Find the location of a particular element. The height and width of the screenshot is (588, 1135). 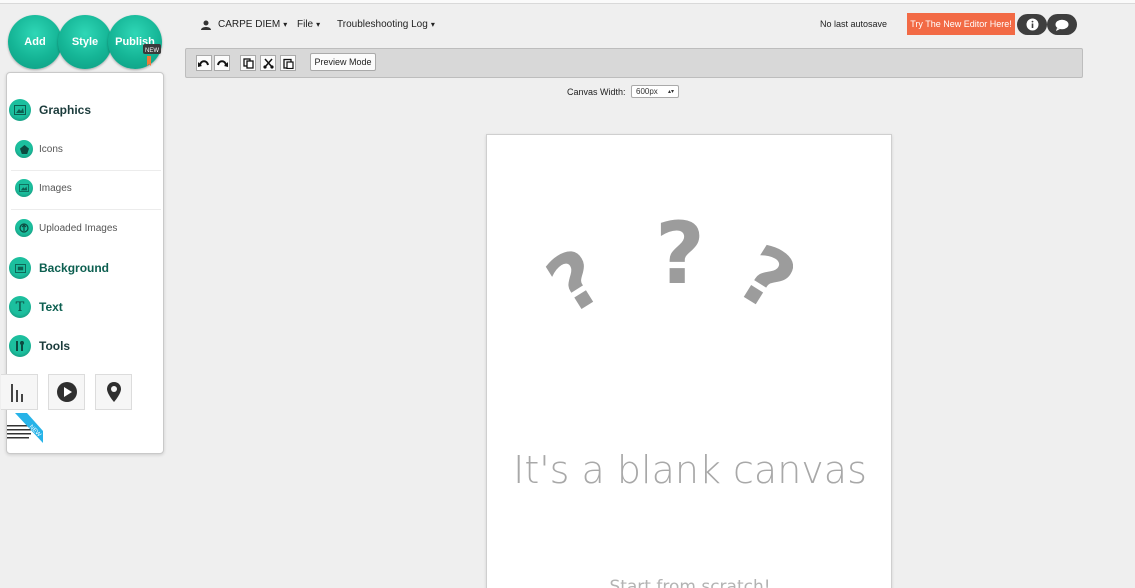

lines-icon: NEW is located at coordinates (25, 431).